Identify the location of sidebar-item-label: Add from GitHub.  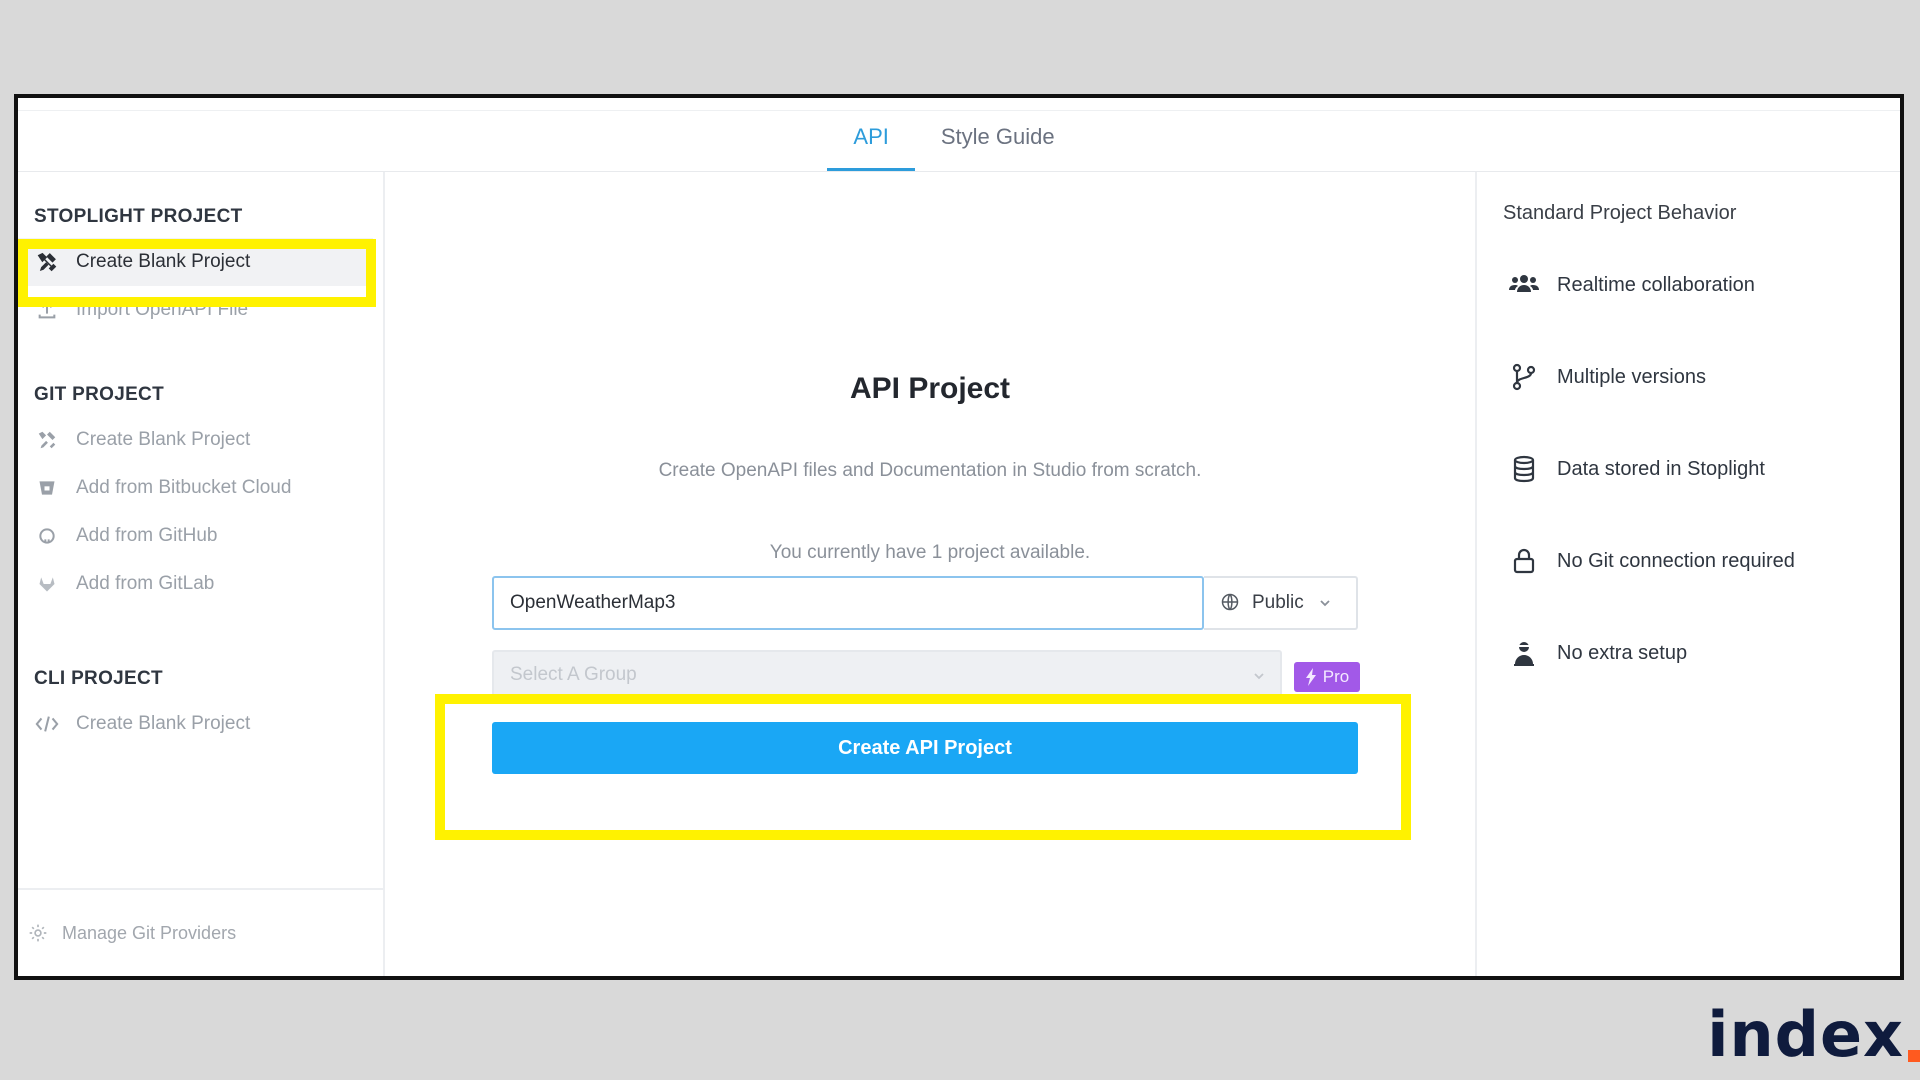
(147, 535).